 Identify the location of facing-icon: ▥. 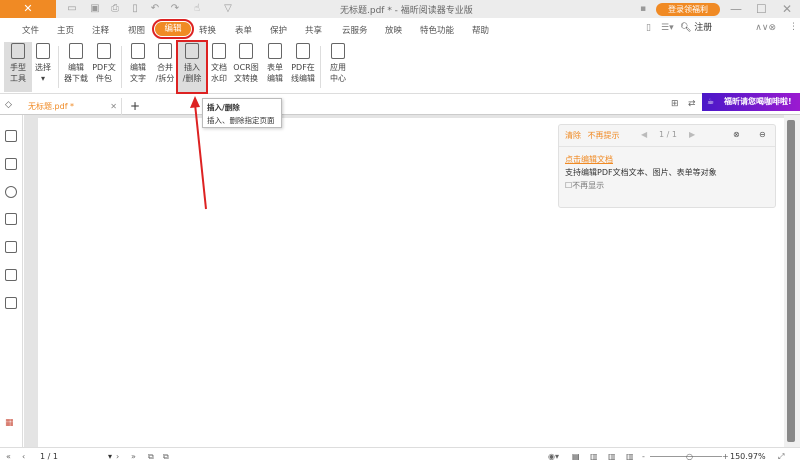
(612, 456).